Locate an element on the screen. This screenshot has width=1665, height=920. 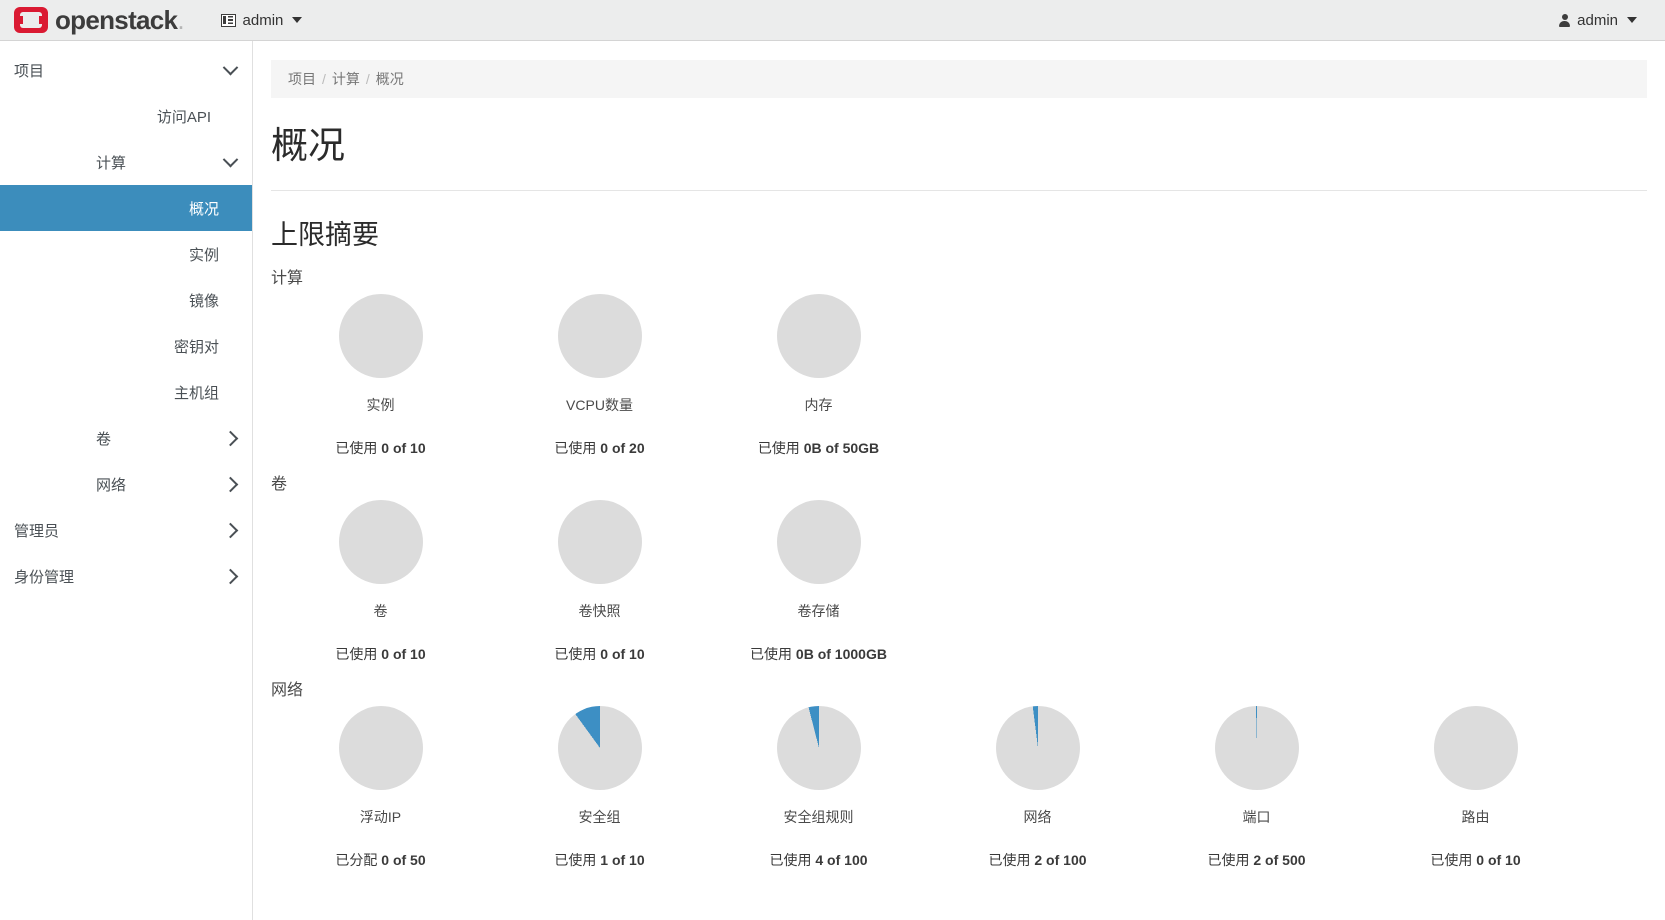
quota-chart-usage: 已使用 0B of 1000GB is located at coordinates (818, 654).